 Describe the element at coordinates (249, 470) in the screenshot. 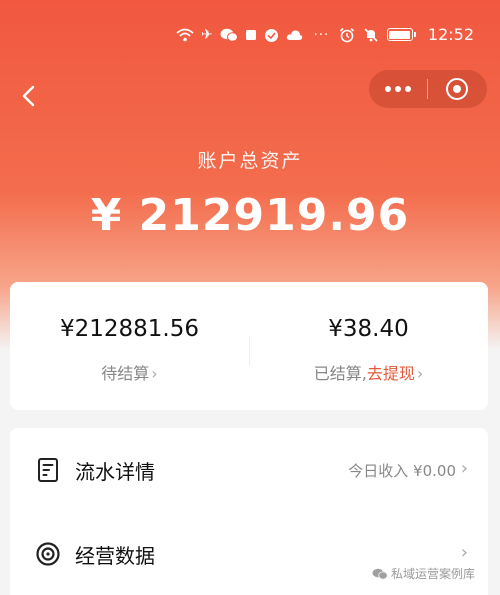

I see `menu-item-transactions: 流水详情 今日收入 ¥0.00 ›` at that location.